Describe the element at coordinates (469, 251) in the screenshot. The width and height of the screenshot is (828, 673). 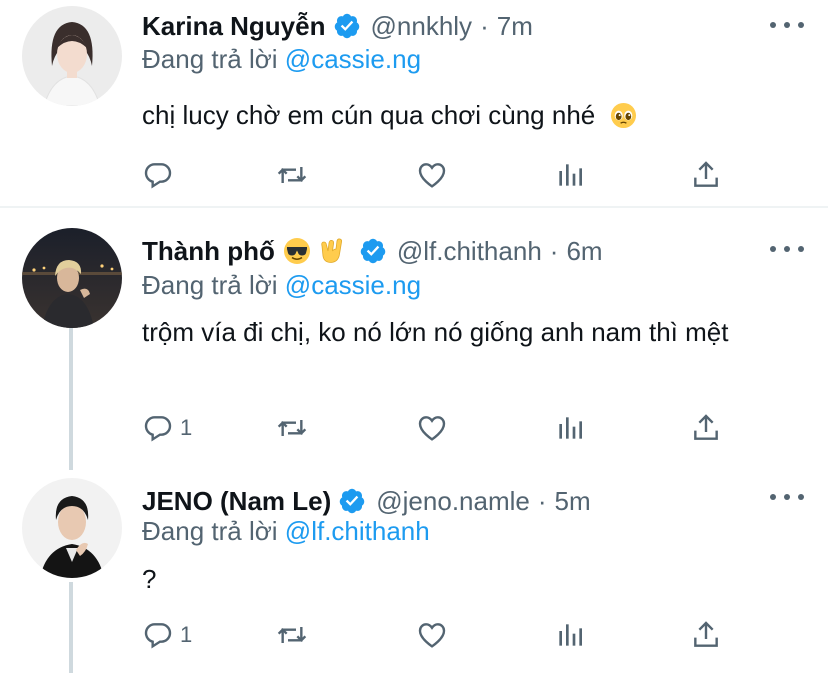
I see `user-handle: @lf.chithanh` at that location.